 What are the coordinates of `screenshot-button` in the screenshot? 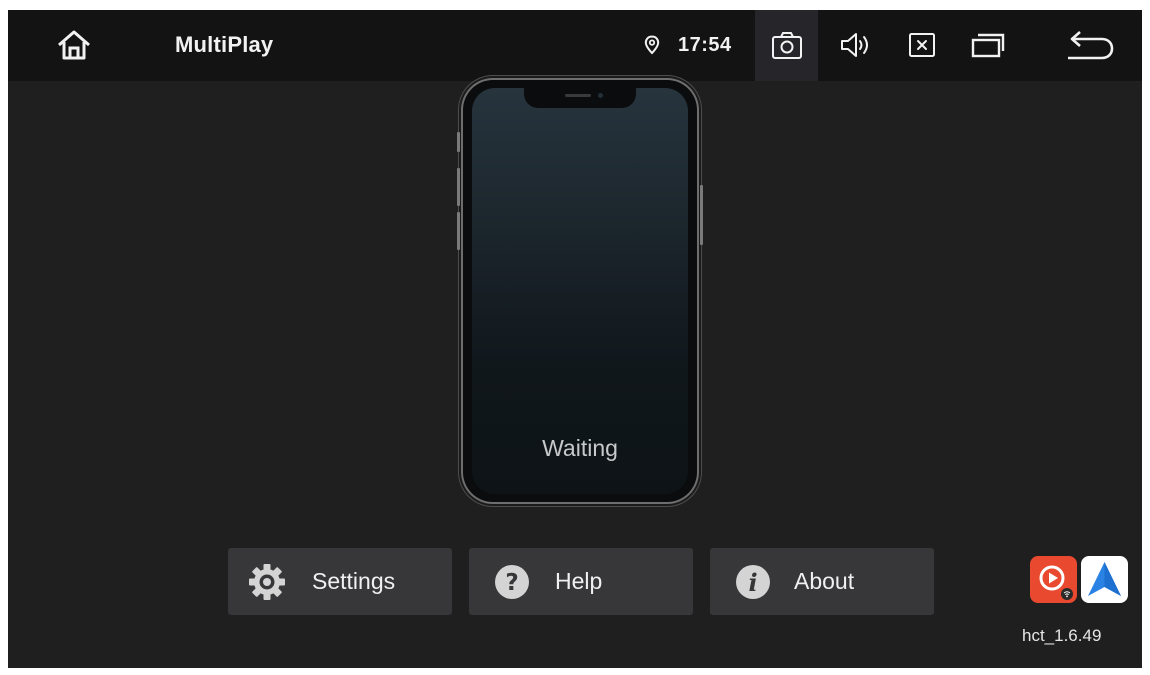 It's located at (786, 45).